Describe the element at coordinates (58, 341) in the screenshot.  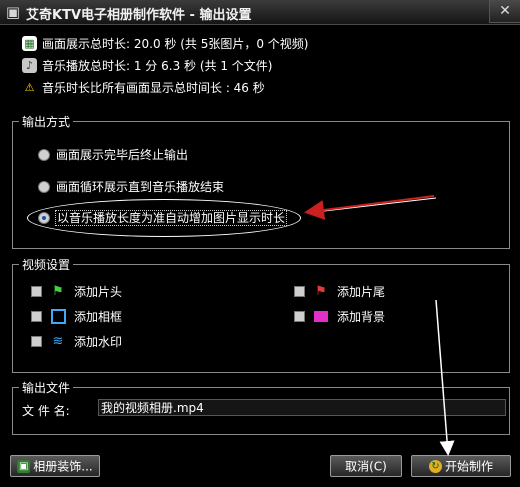
I see `watermark-icon: ≋` at that location.